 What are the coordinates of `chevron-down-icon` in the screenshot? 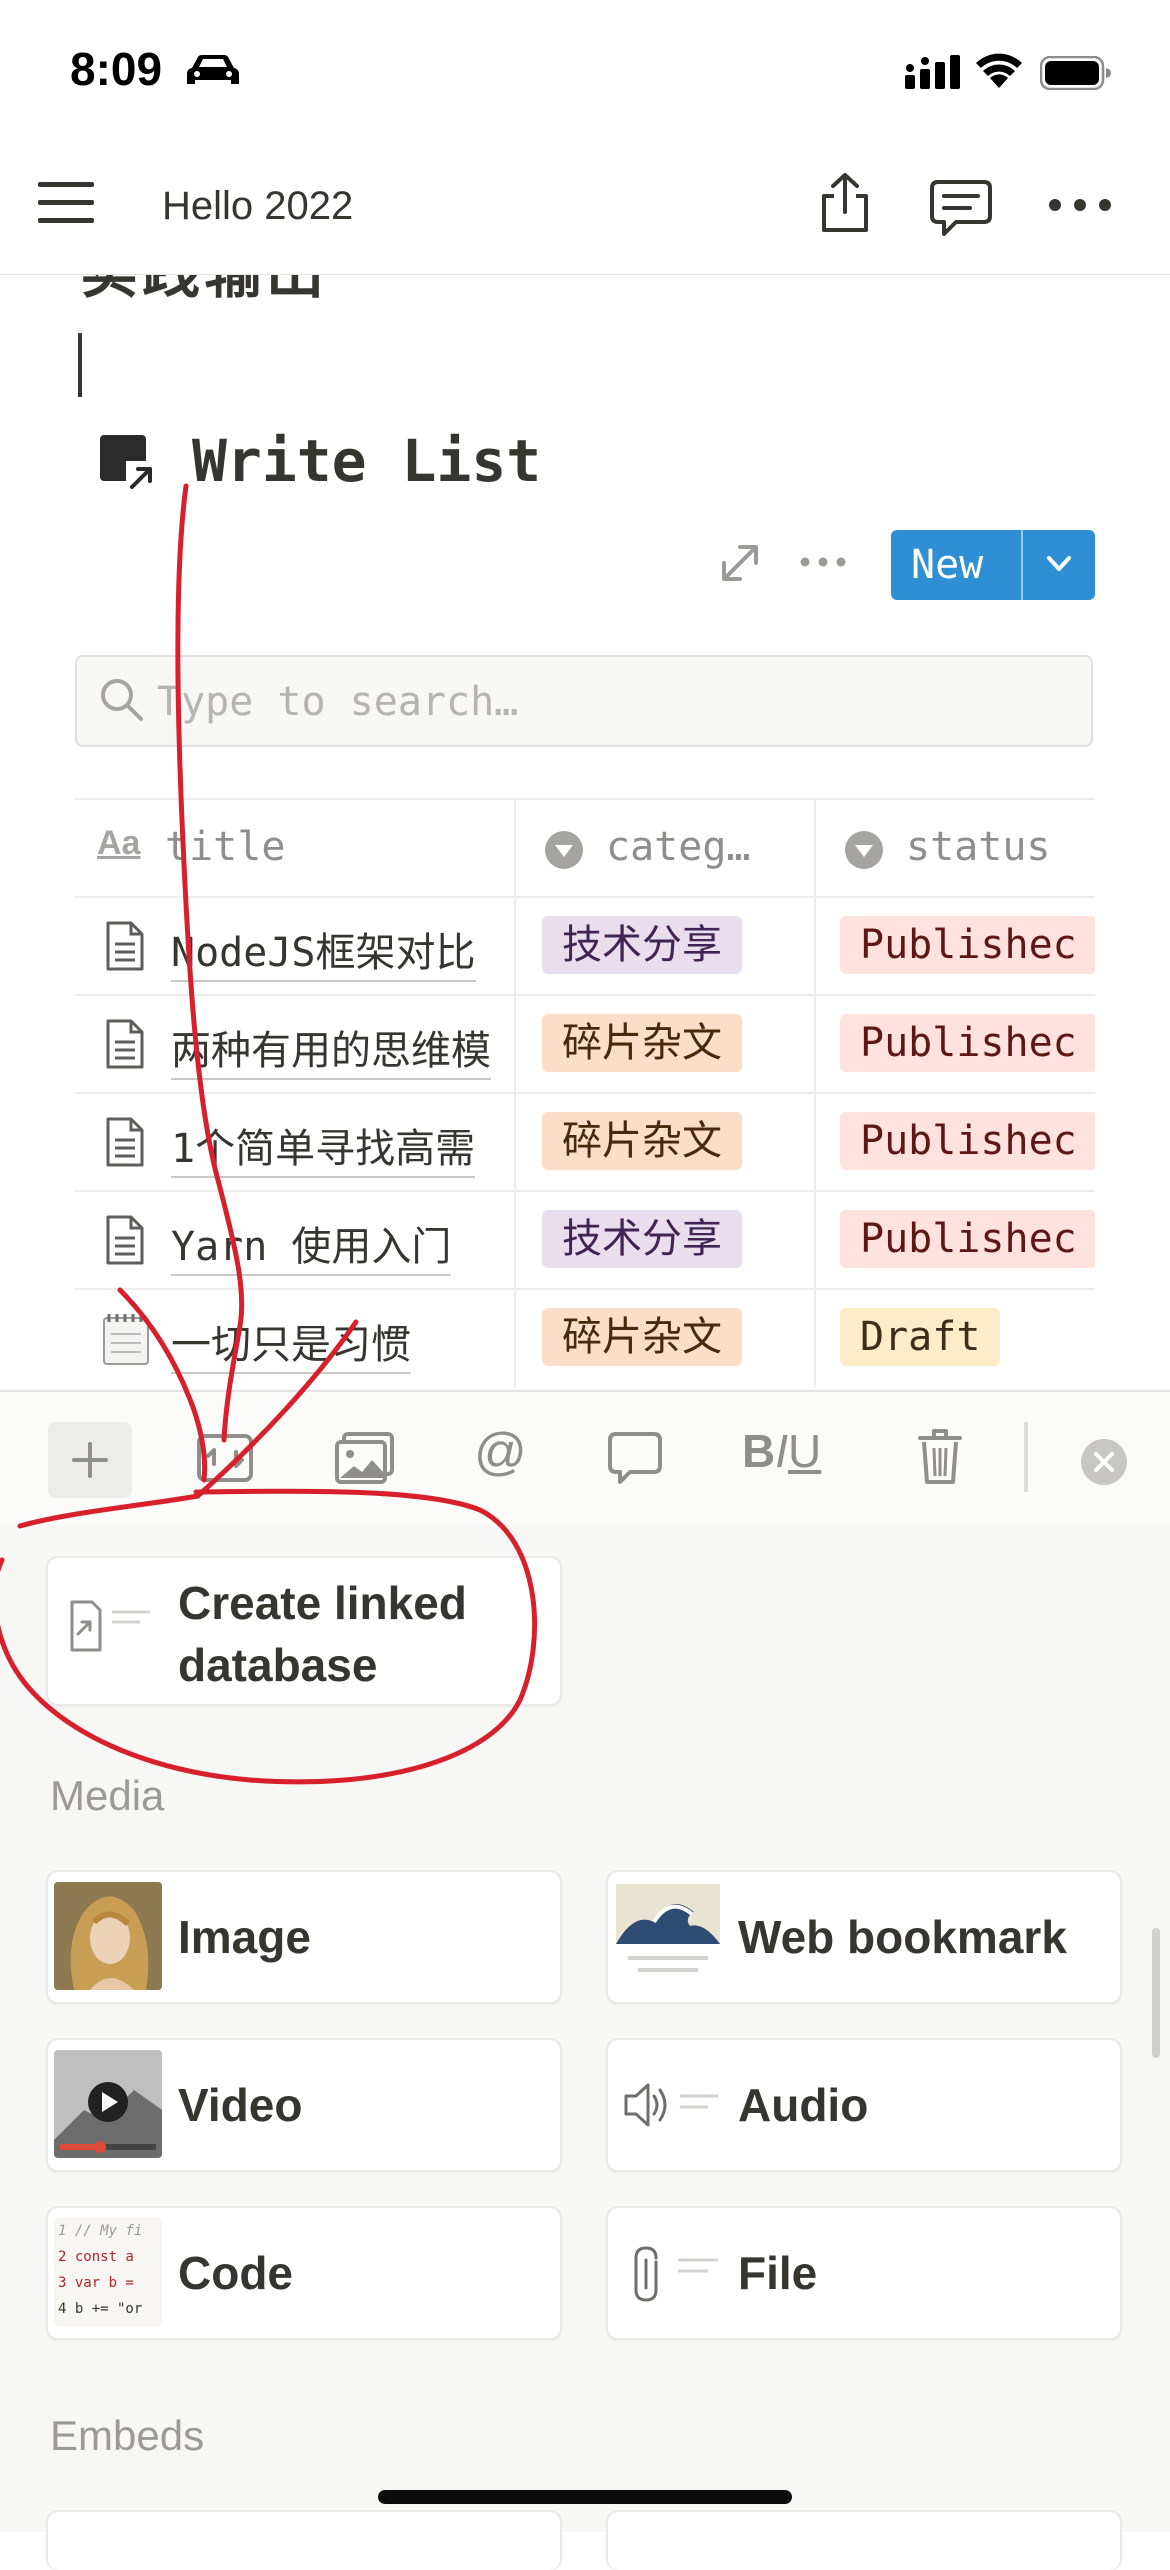 It's located at (1059, 564).